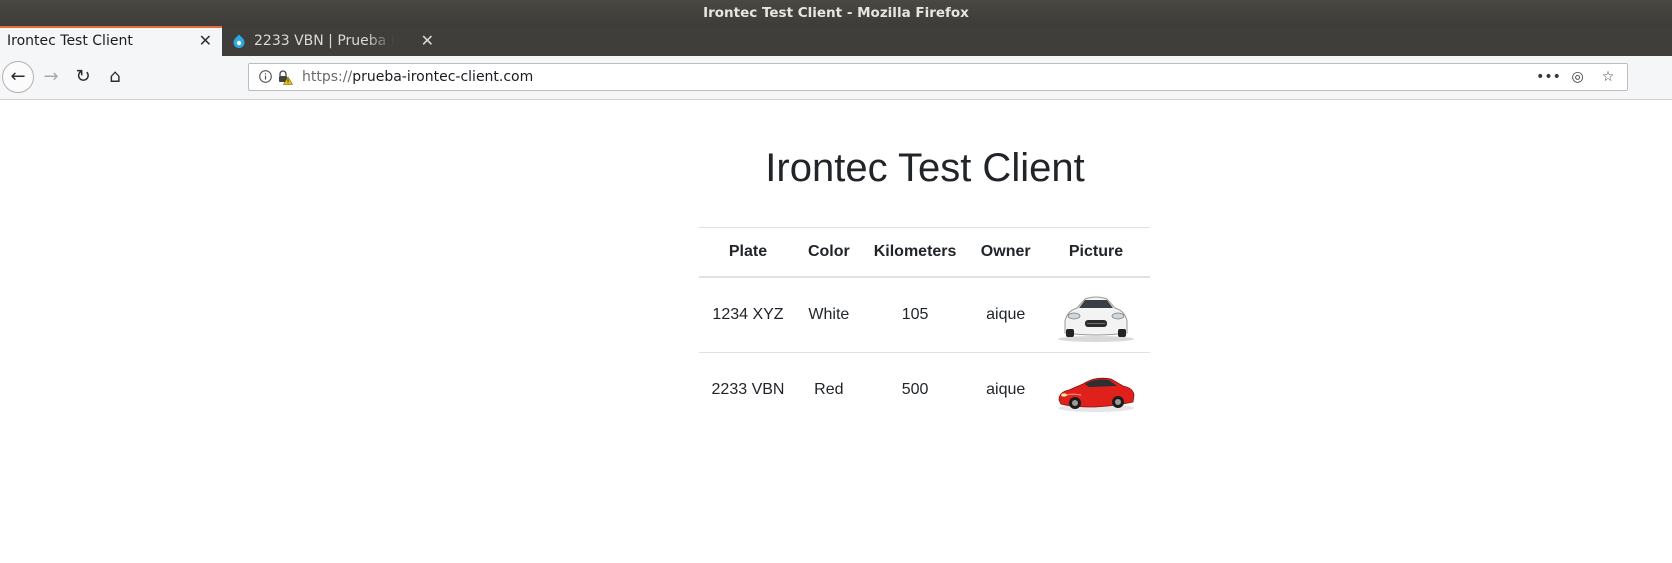  What do you see at coordinates (829, 389) in the screenshot?
I see `cell-color: Red` at bounding box center [829, 389].